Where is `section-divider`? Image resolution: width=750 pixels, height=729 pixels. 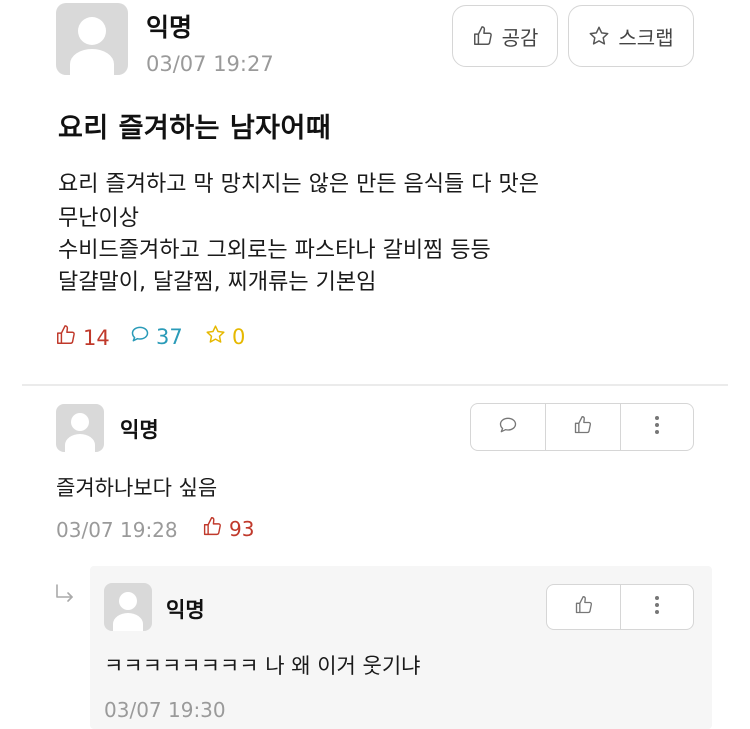
section-divider is located at coordinates (375, 385).